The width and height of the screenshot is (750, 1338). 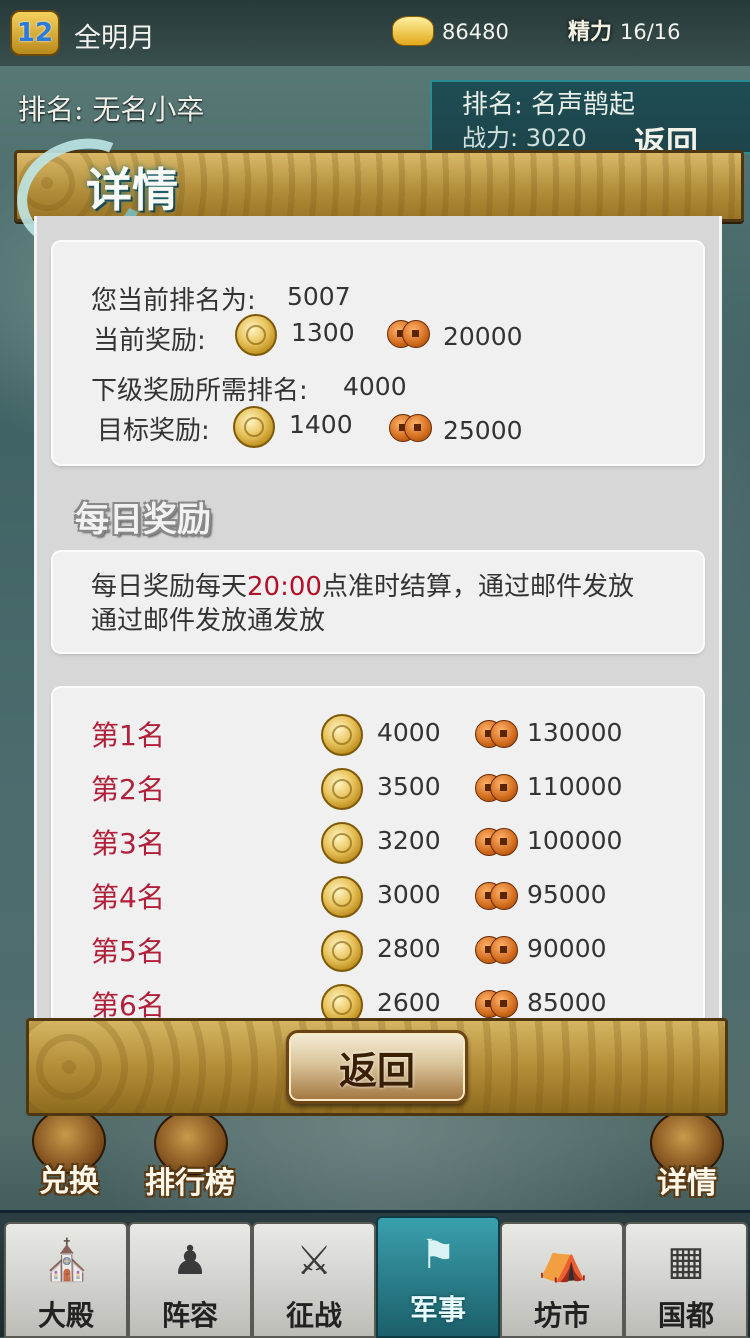 What do you see at coordinates (153, 431) in the screenshot?
I see `target-reward-label: 目标奖励:` at bounding box center [153, 431].